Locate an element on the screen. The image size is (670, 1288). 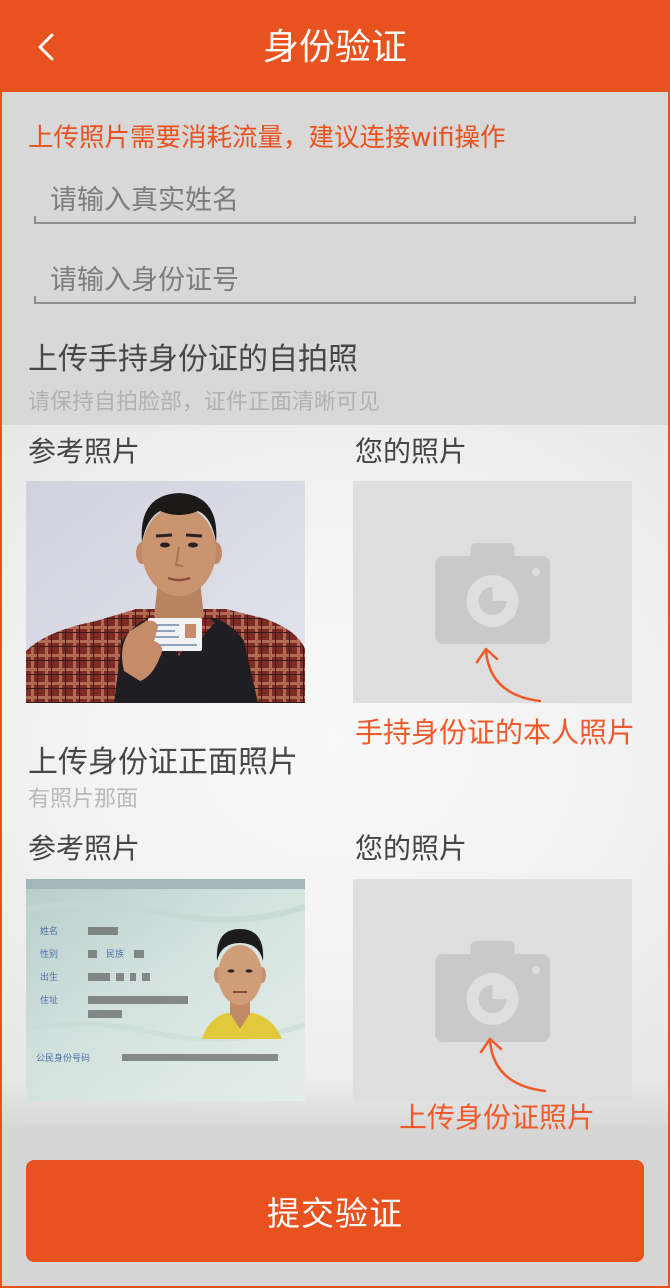
card-label-birth: 出生 is located at coordinates (49, 977).